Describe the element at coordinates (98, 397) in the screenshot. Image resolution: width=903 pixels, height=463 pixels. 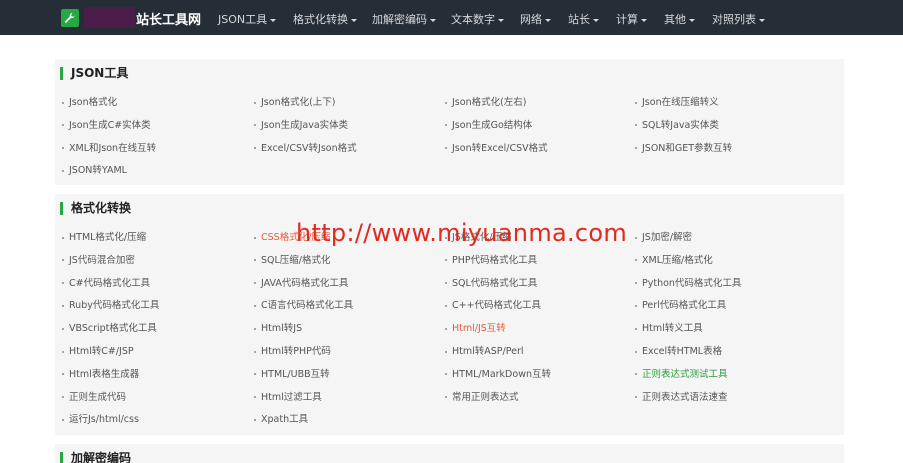
I see `tool-link-label: 正则生成代码` at that location.